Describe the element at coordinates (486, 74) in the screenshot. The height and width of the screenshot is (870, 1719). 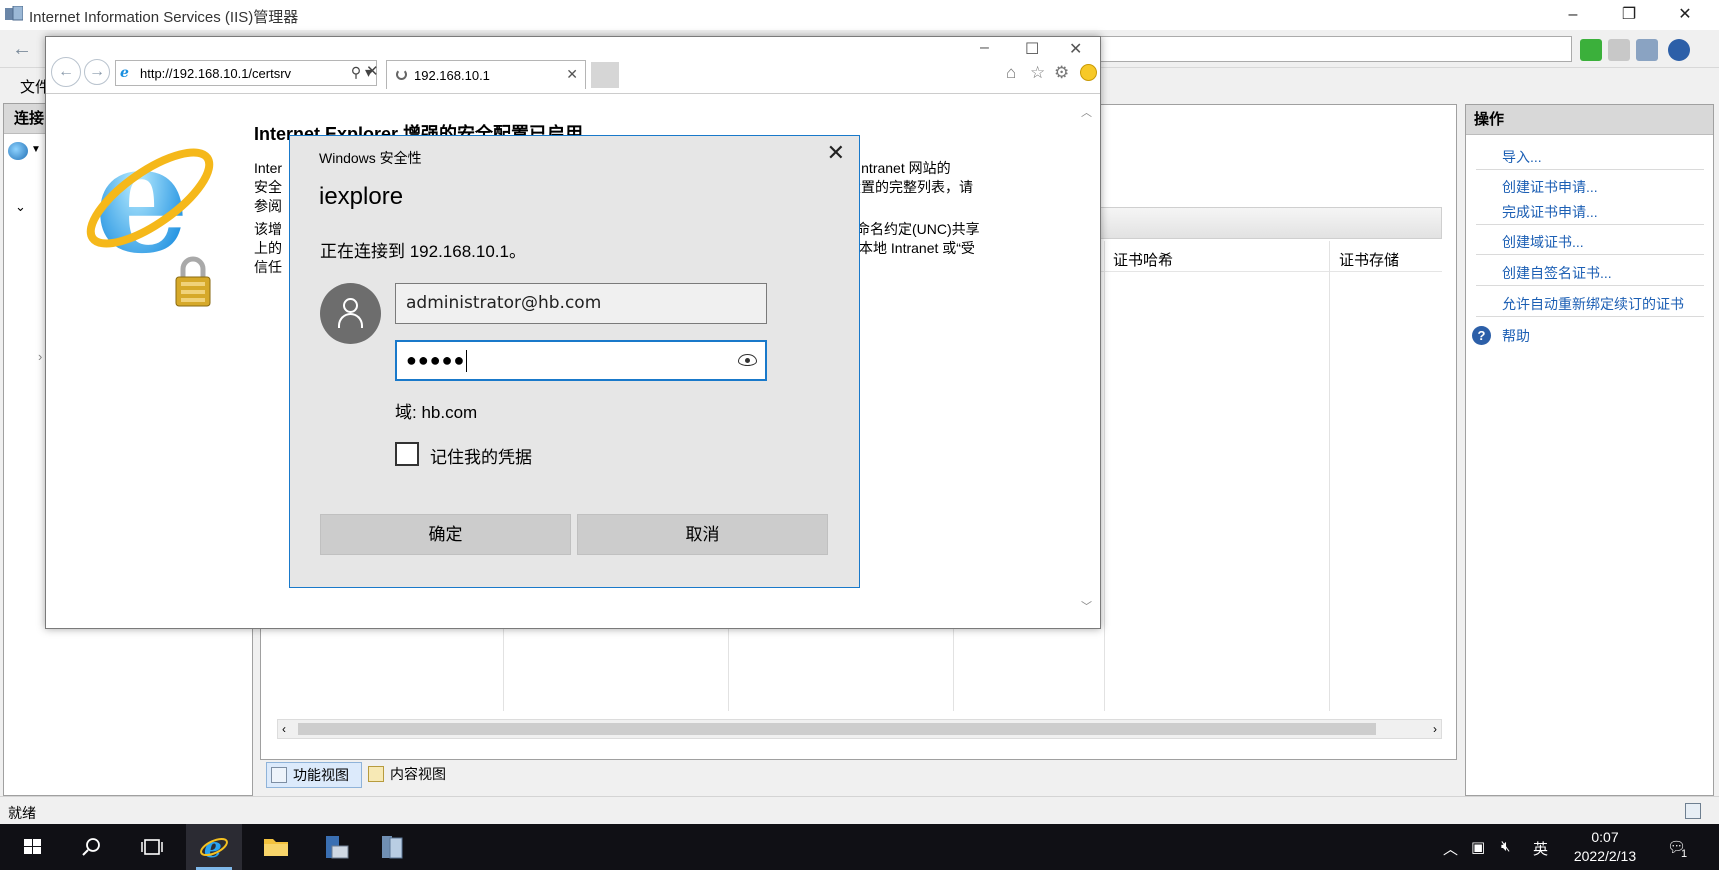
I see `tab-192-168-10-1: 192.168.10.1 ✕` at that location.